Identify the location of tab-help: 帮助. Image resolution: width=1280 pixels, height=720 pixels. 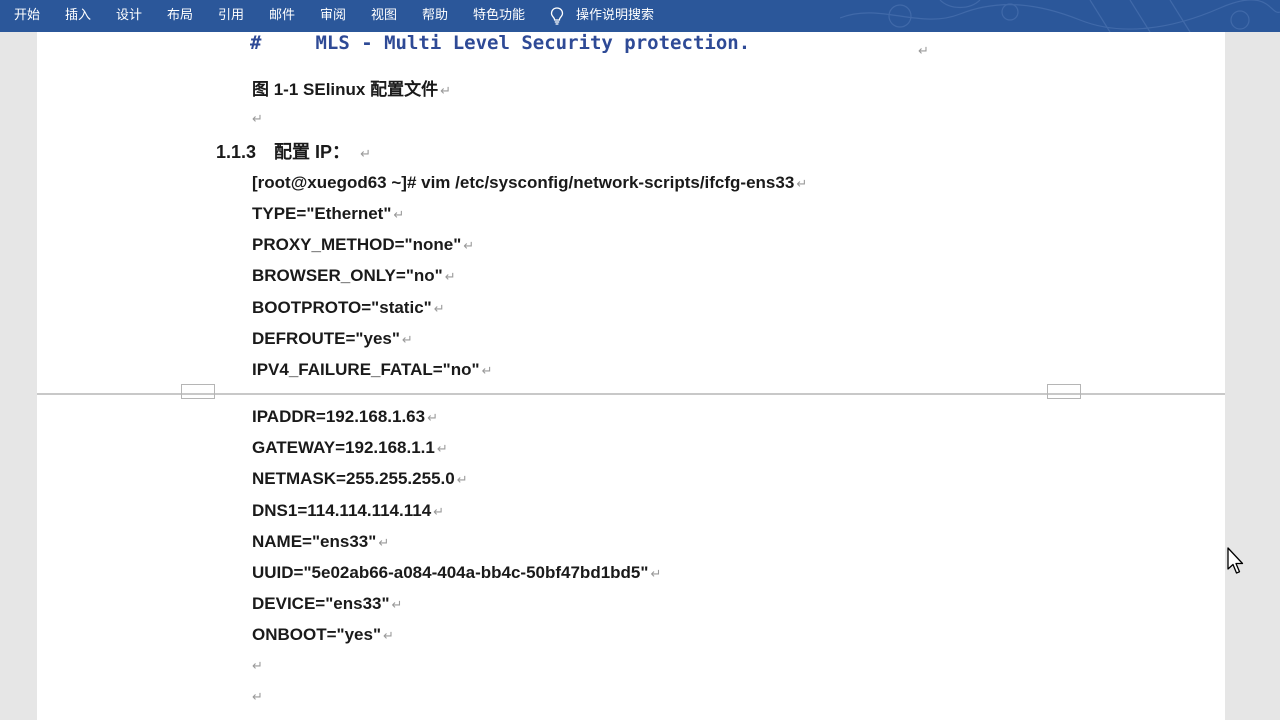
(435, 16).